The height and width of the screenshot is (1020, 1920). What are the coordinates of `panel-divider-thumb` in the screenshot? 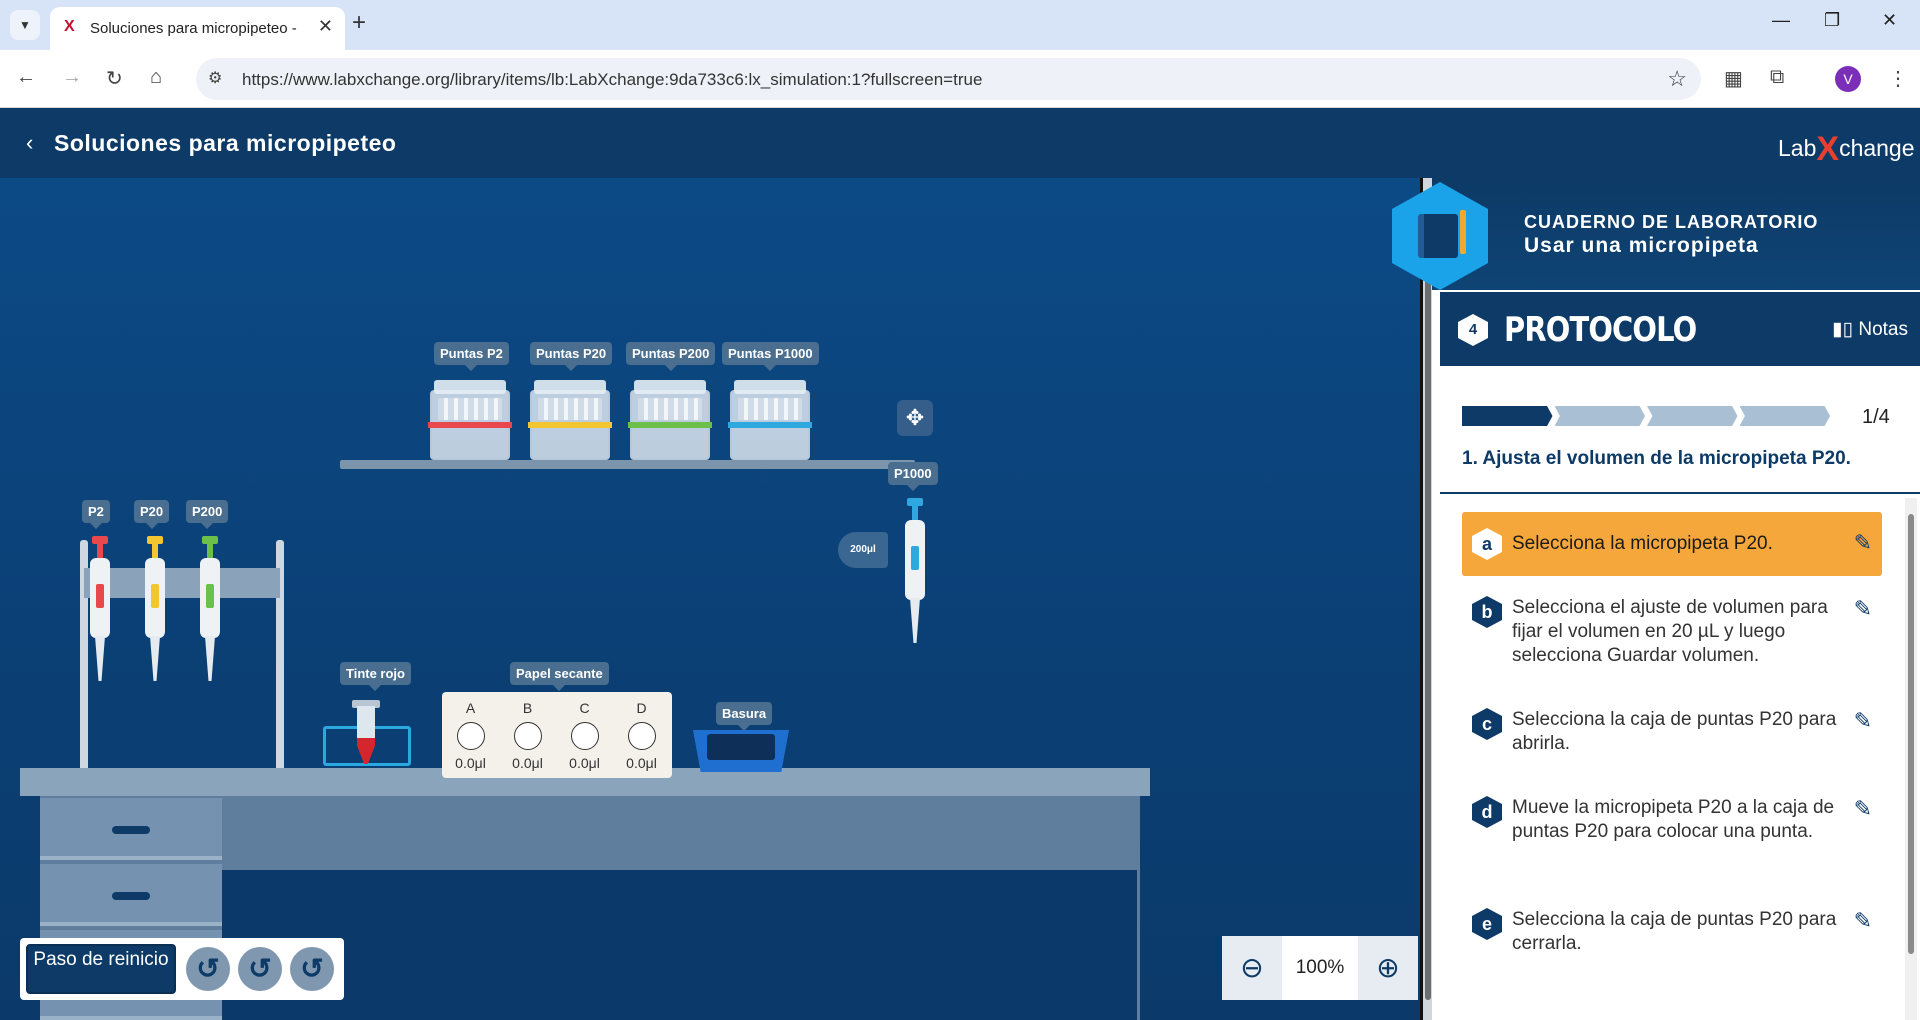 It's located at (1428, 595).